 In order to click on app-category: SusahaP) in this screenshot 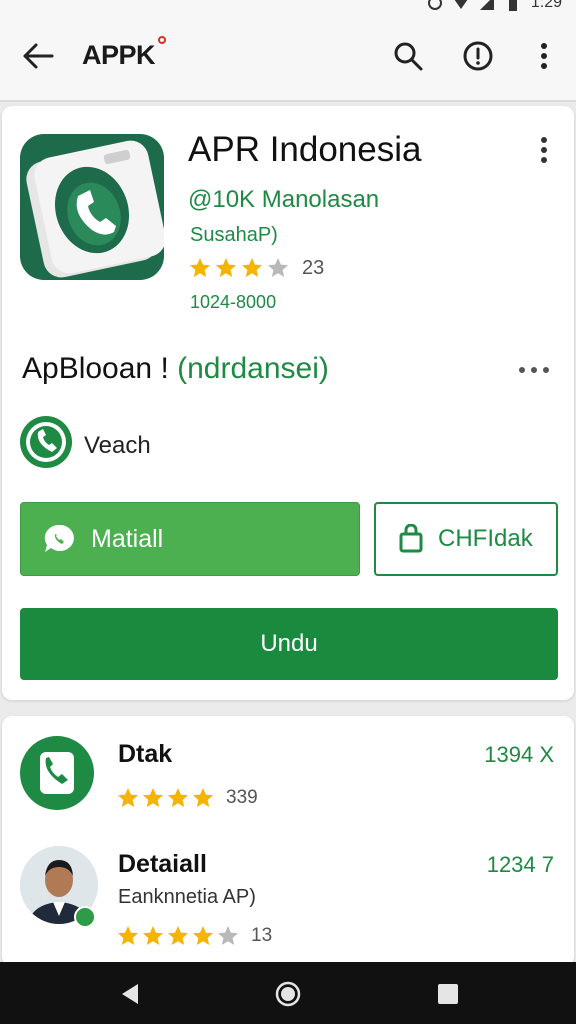, I will do `click(234, 235)`.